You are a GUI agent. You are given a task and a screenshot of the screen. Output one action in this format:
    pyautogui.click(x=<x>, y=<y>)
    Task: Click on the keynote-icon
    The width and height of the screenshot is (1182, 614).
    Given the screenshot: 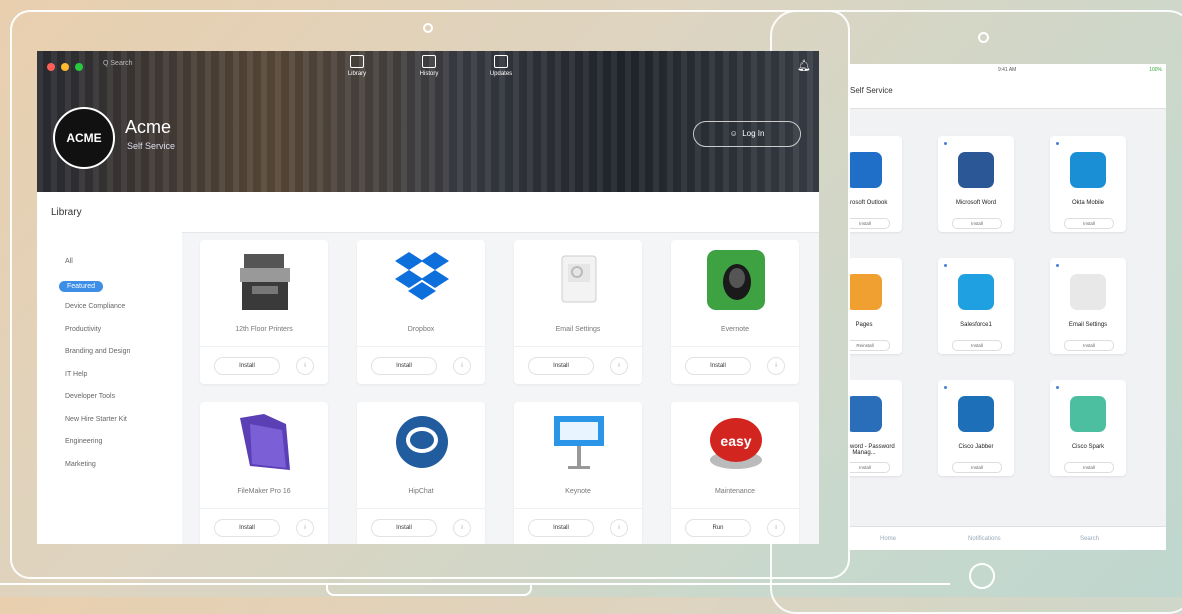 What is the action you would take?
    pyautogui.click(x=579, y=442)
    